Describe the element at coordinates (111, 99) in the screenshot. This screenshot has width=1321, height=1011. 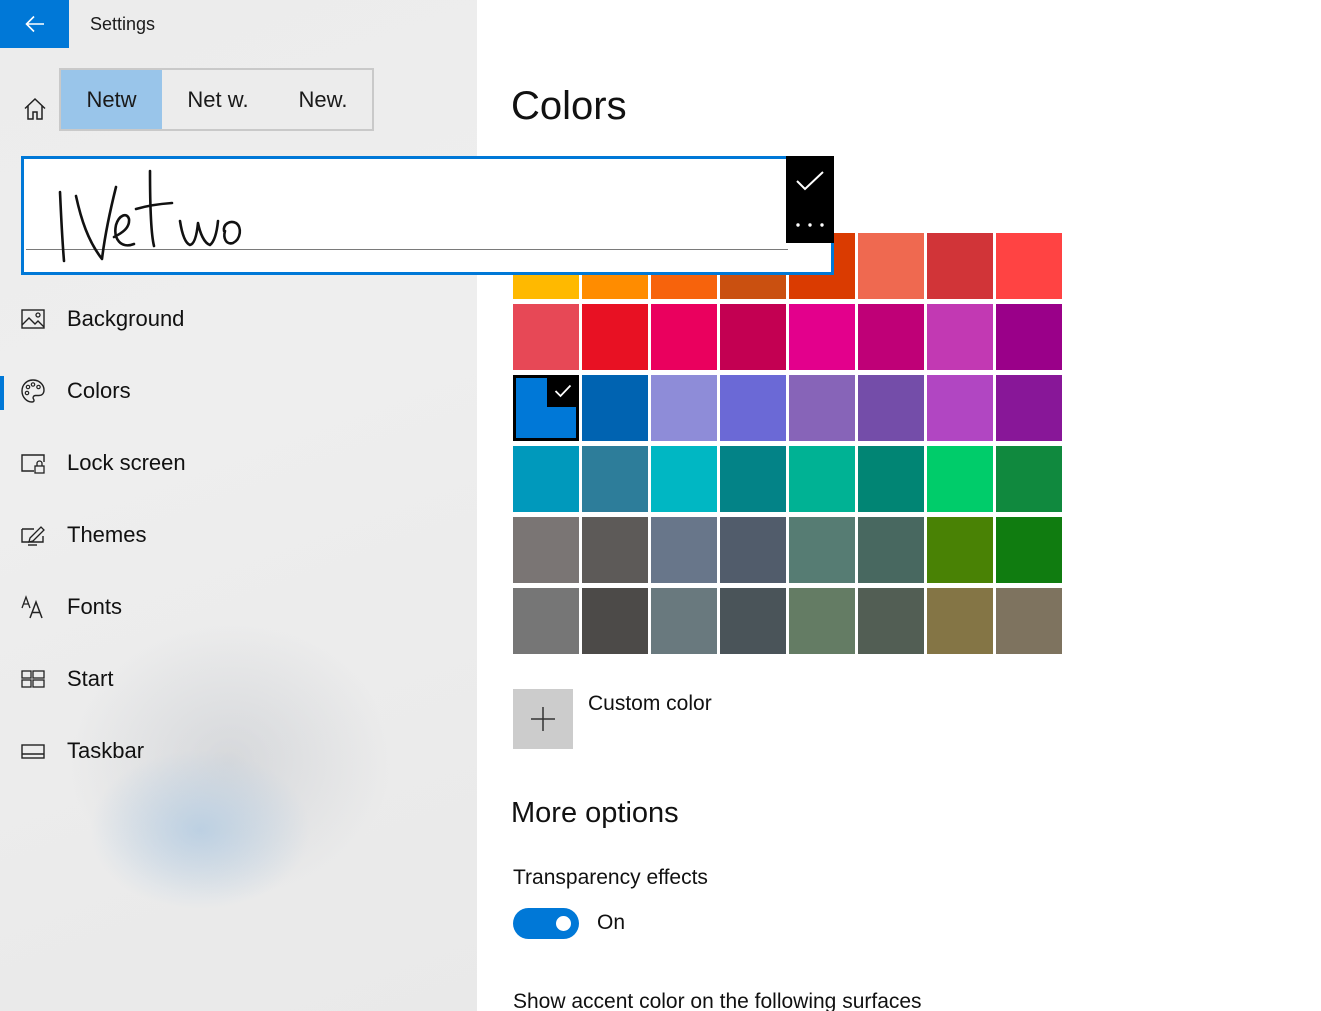
I see `candidate-1: Netw` at that location.